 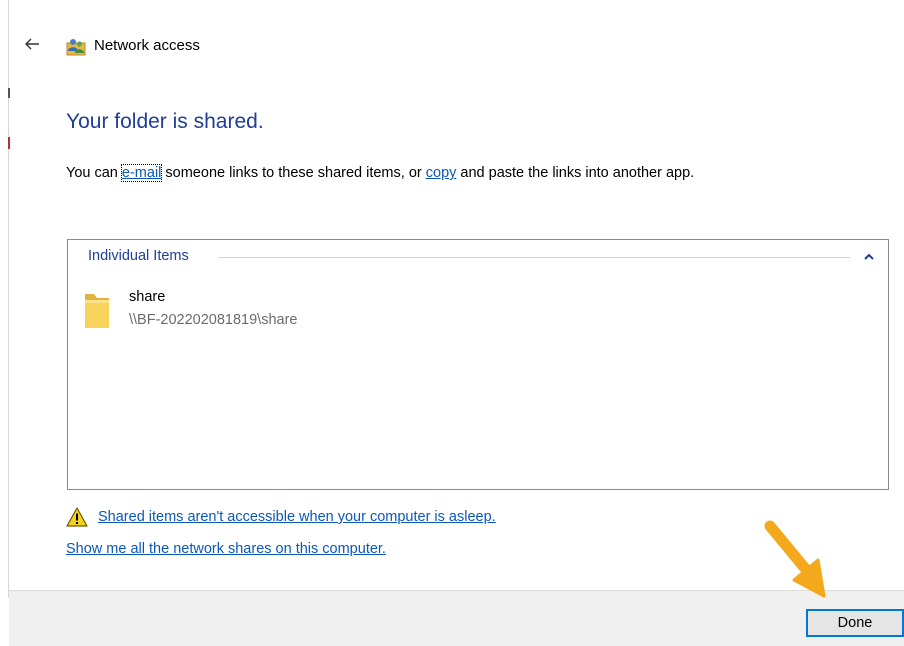 What do you see at coordinates (452, 46) in the screenshot?
I see `title-bar: Network access` at bounding box center [452, 46].